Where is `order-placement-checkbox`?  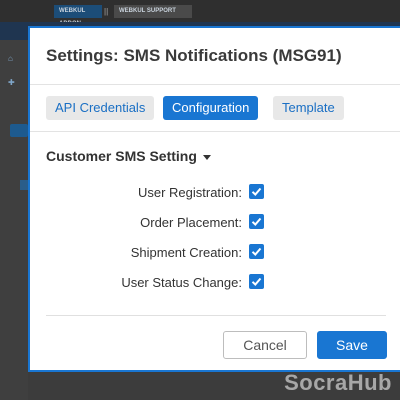 order-placement-checkbox is located at coordinates (256, 221).